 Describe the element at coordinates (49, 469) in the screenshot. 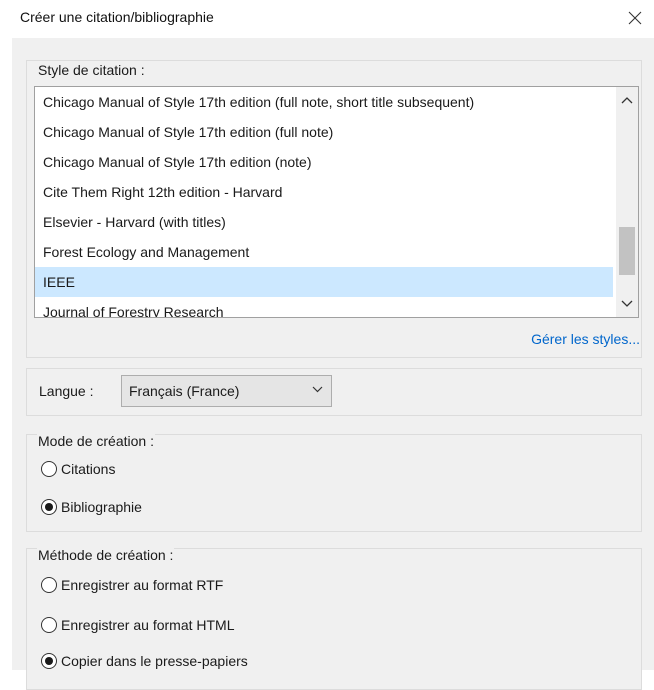

I see `radio-citations-indicator` at that location.